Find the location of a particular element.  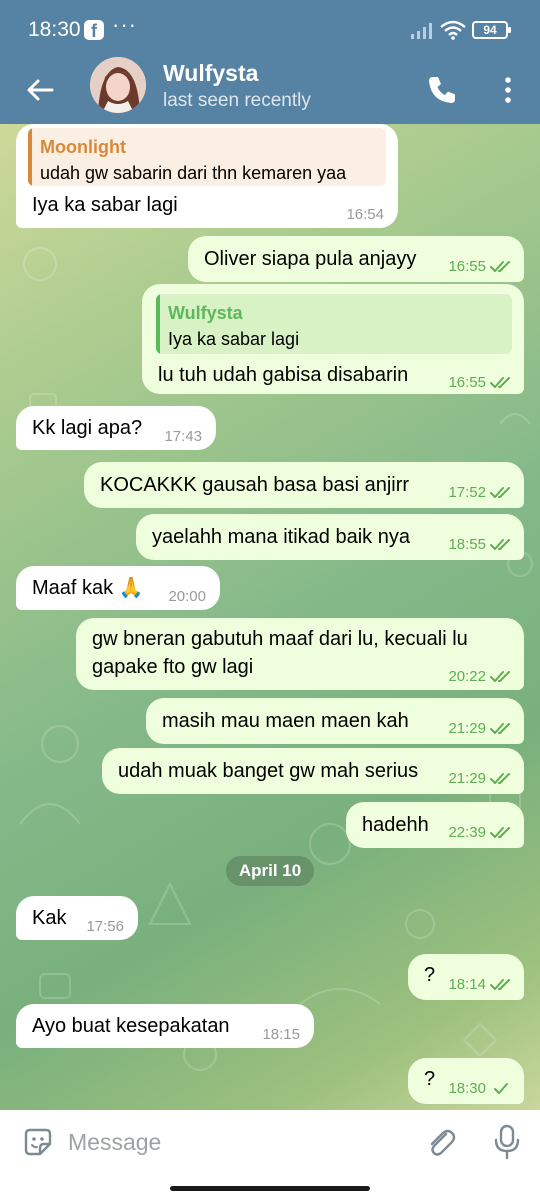

more-notifications-icon: ··· is located at coordinates (124, 24).